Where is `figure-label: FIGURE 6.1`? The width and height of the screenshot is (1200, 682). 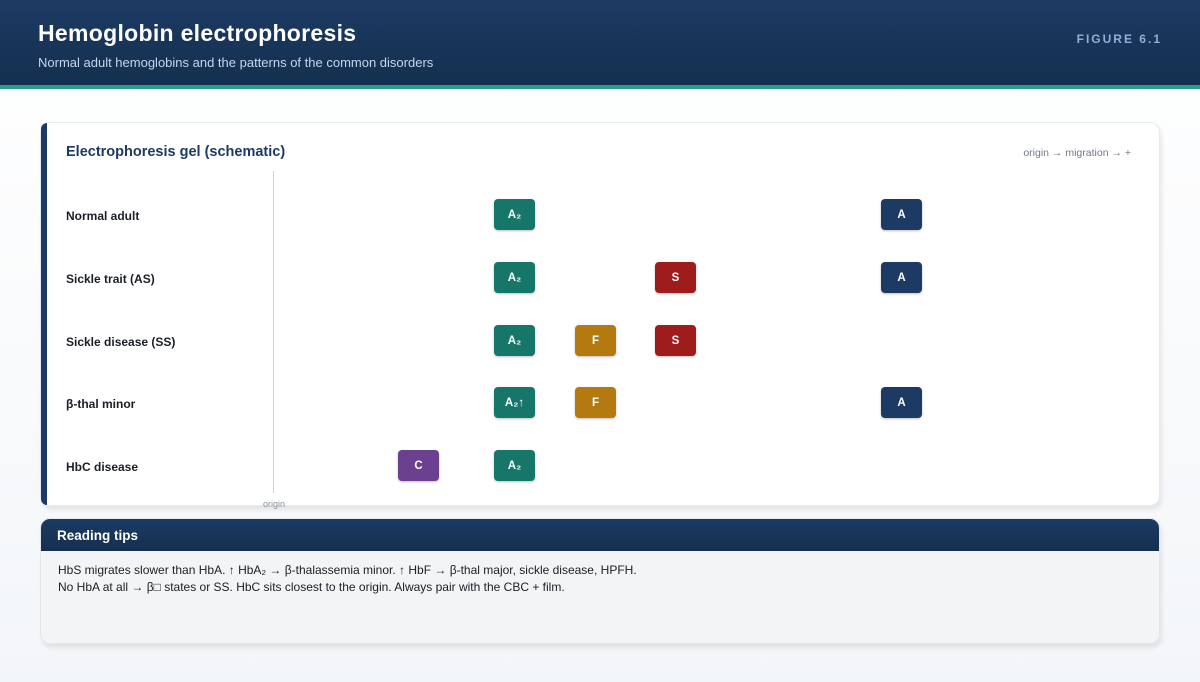 figure-label: FIGURE 6.1 is located at coordinates (1119, 39).